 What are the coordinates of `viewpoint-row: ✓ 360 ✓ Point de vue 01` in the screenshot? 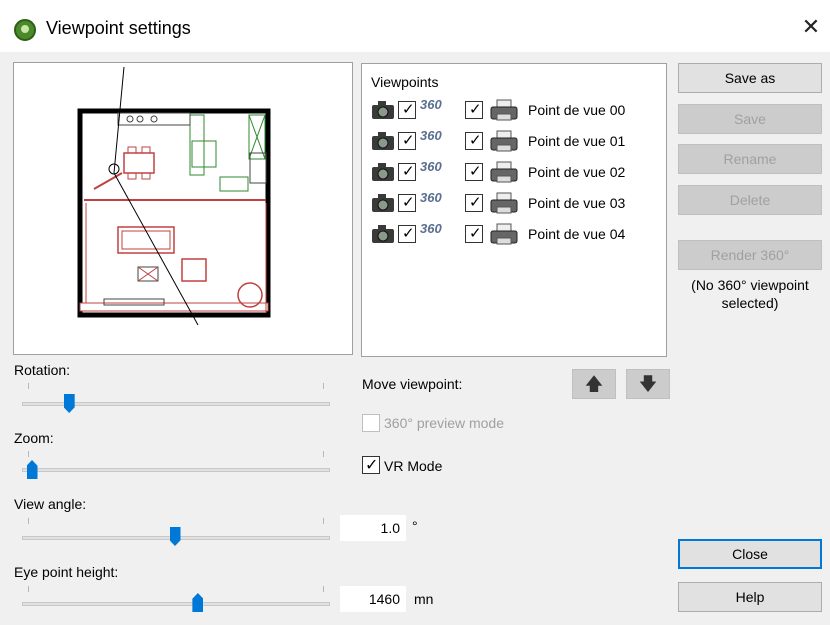 It's located at (506, 141).